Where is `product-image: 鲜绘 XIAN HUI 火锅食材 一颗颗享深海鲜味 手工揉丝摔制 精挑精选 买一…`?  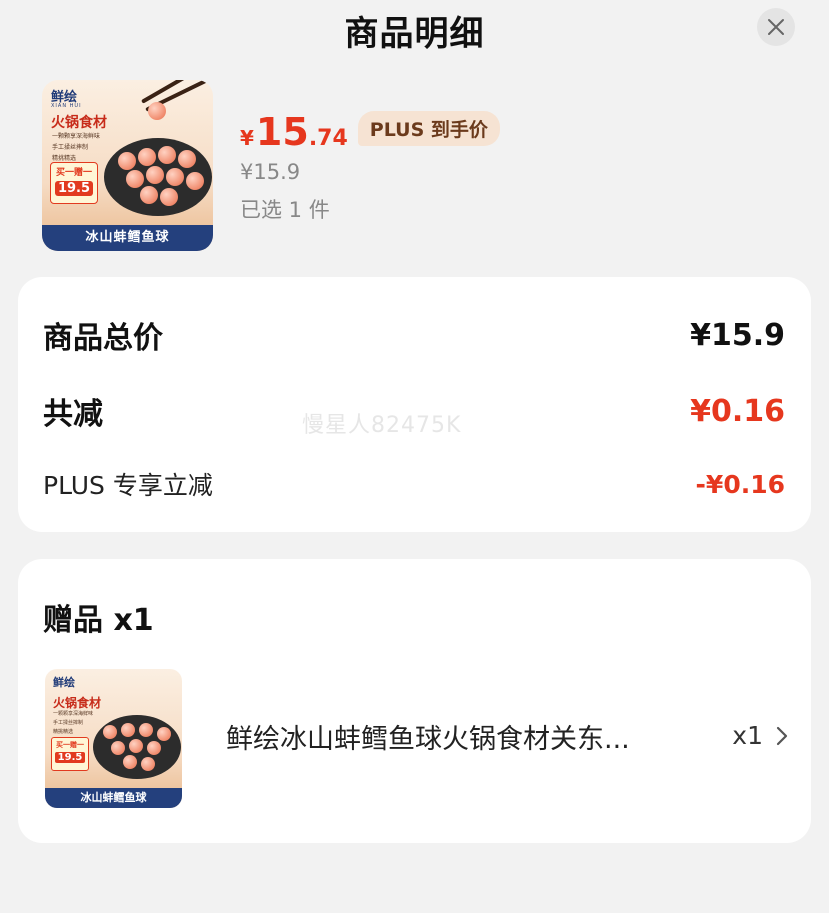
product-image: 鲜绘 XIAN HUI 火锅食材 一颗颗享深海鲜味 手工揉丝摔制 精挑精选 买一… is located at coordinates (127, 165).